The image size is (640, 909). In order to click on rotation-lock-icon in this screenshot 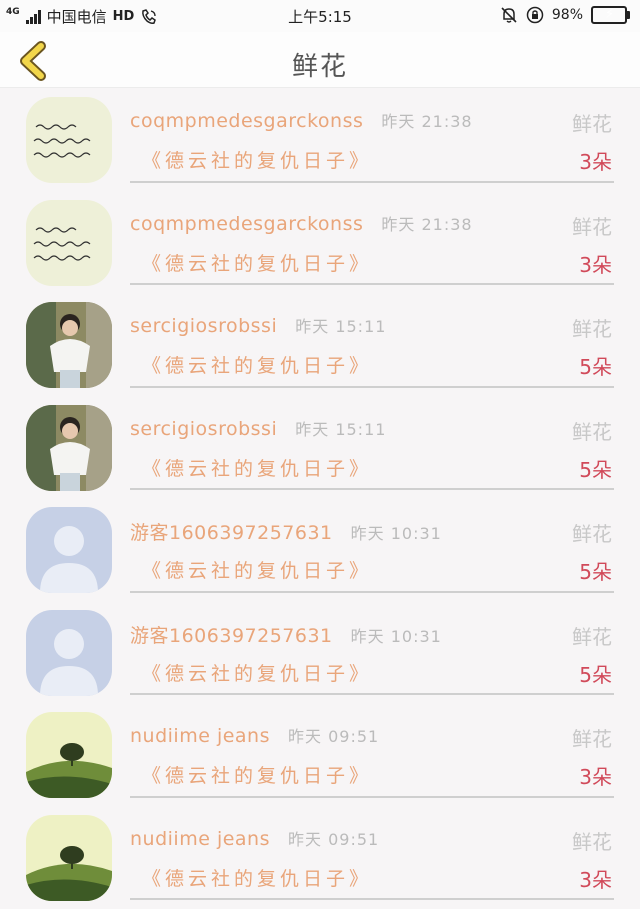, I will do `click(535, 15)`.